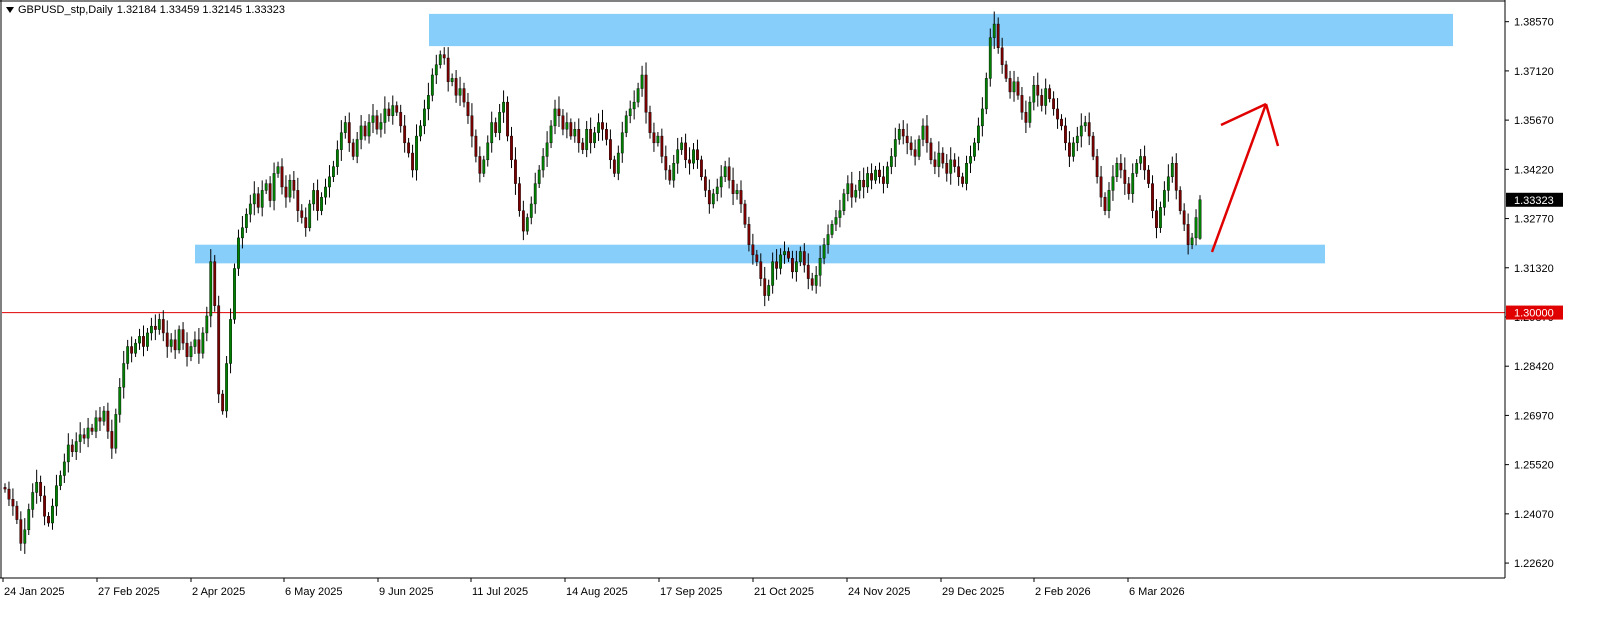  Describe the element at coordinates (760, 254) in the screenshot. I see `support-zone` at that location.